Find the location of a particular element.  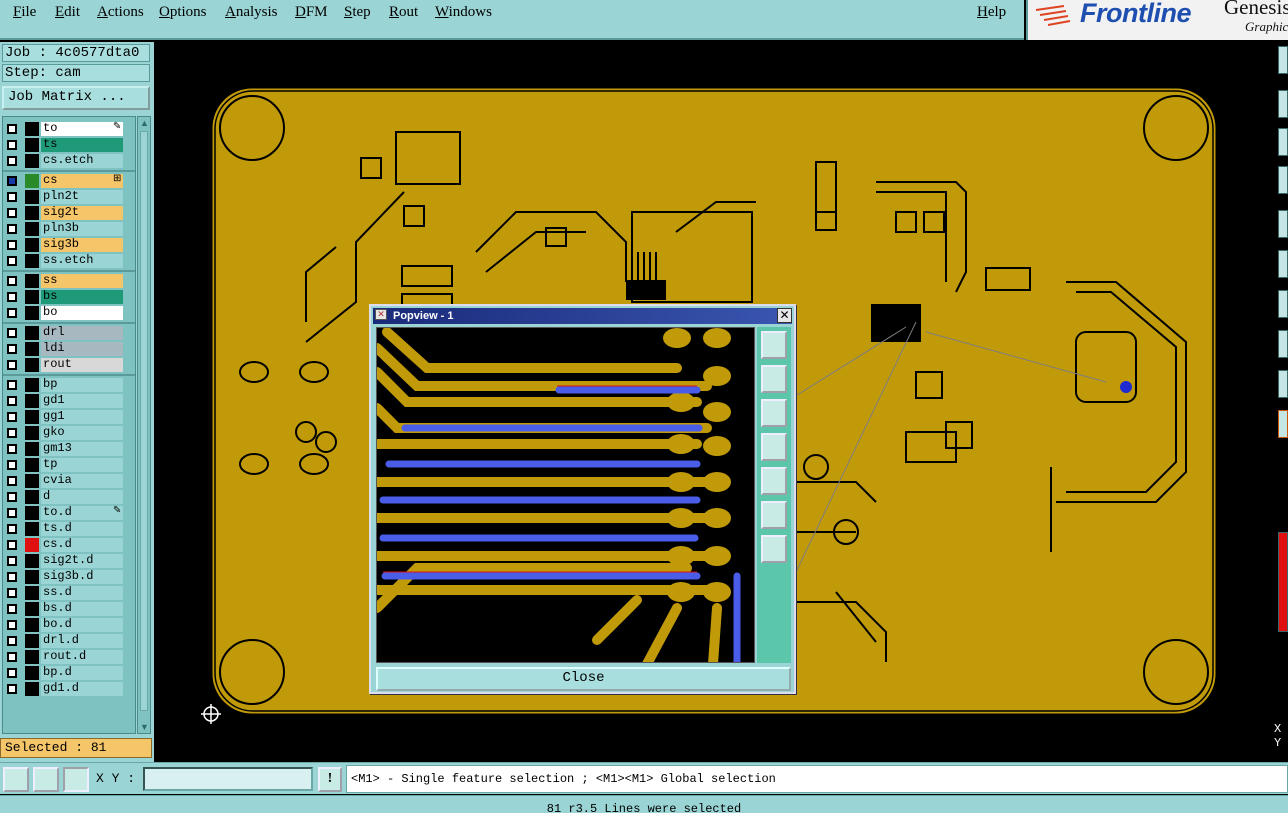

popview-close-button: Close is located at coordinates (583, 679).